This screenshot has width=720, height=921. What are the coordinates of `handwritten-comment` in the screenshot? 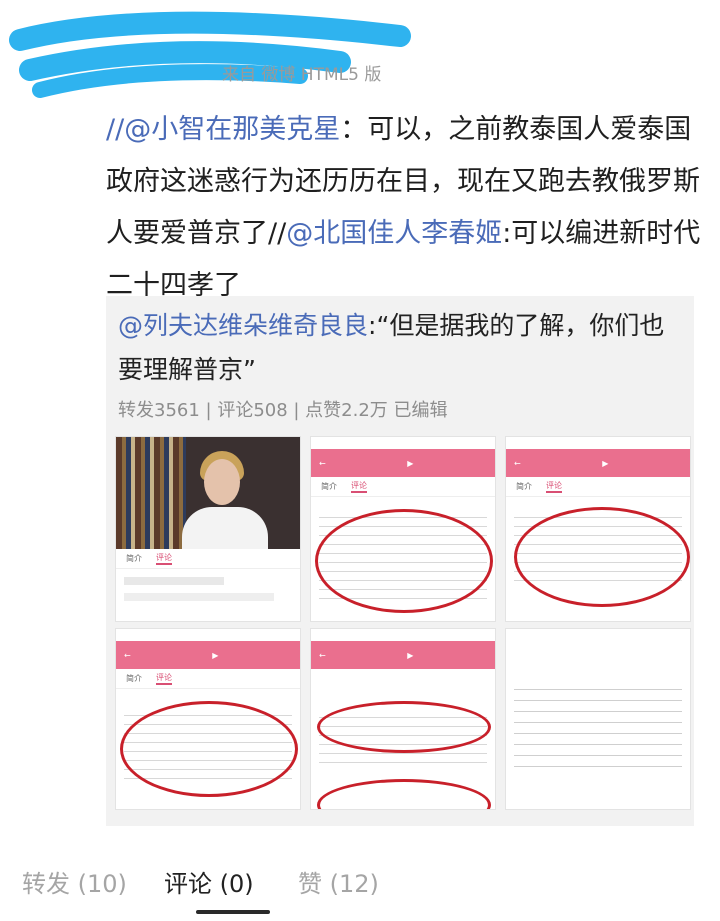 It's located at (598, 724).